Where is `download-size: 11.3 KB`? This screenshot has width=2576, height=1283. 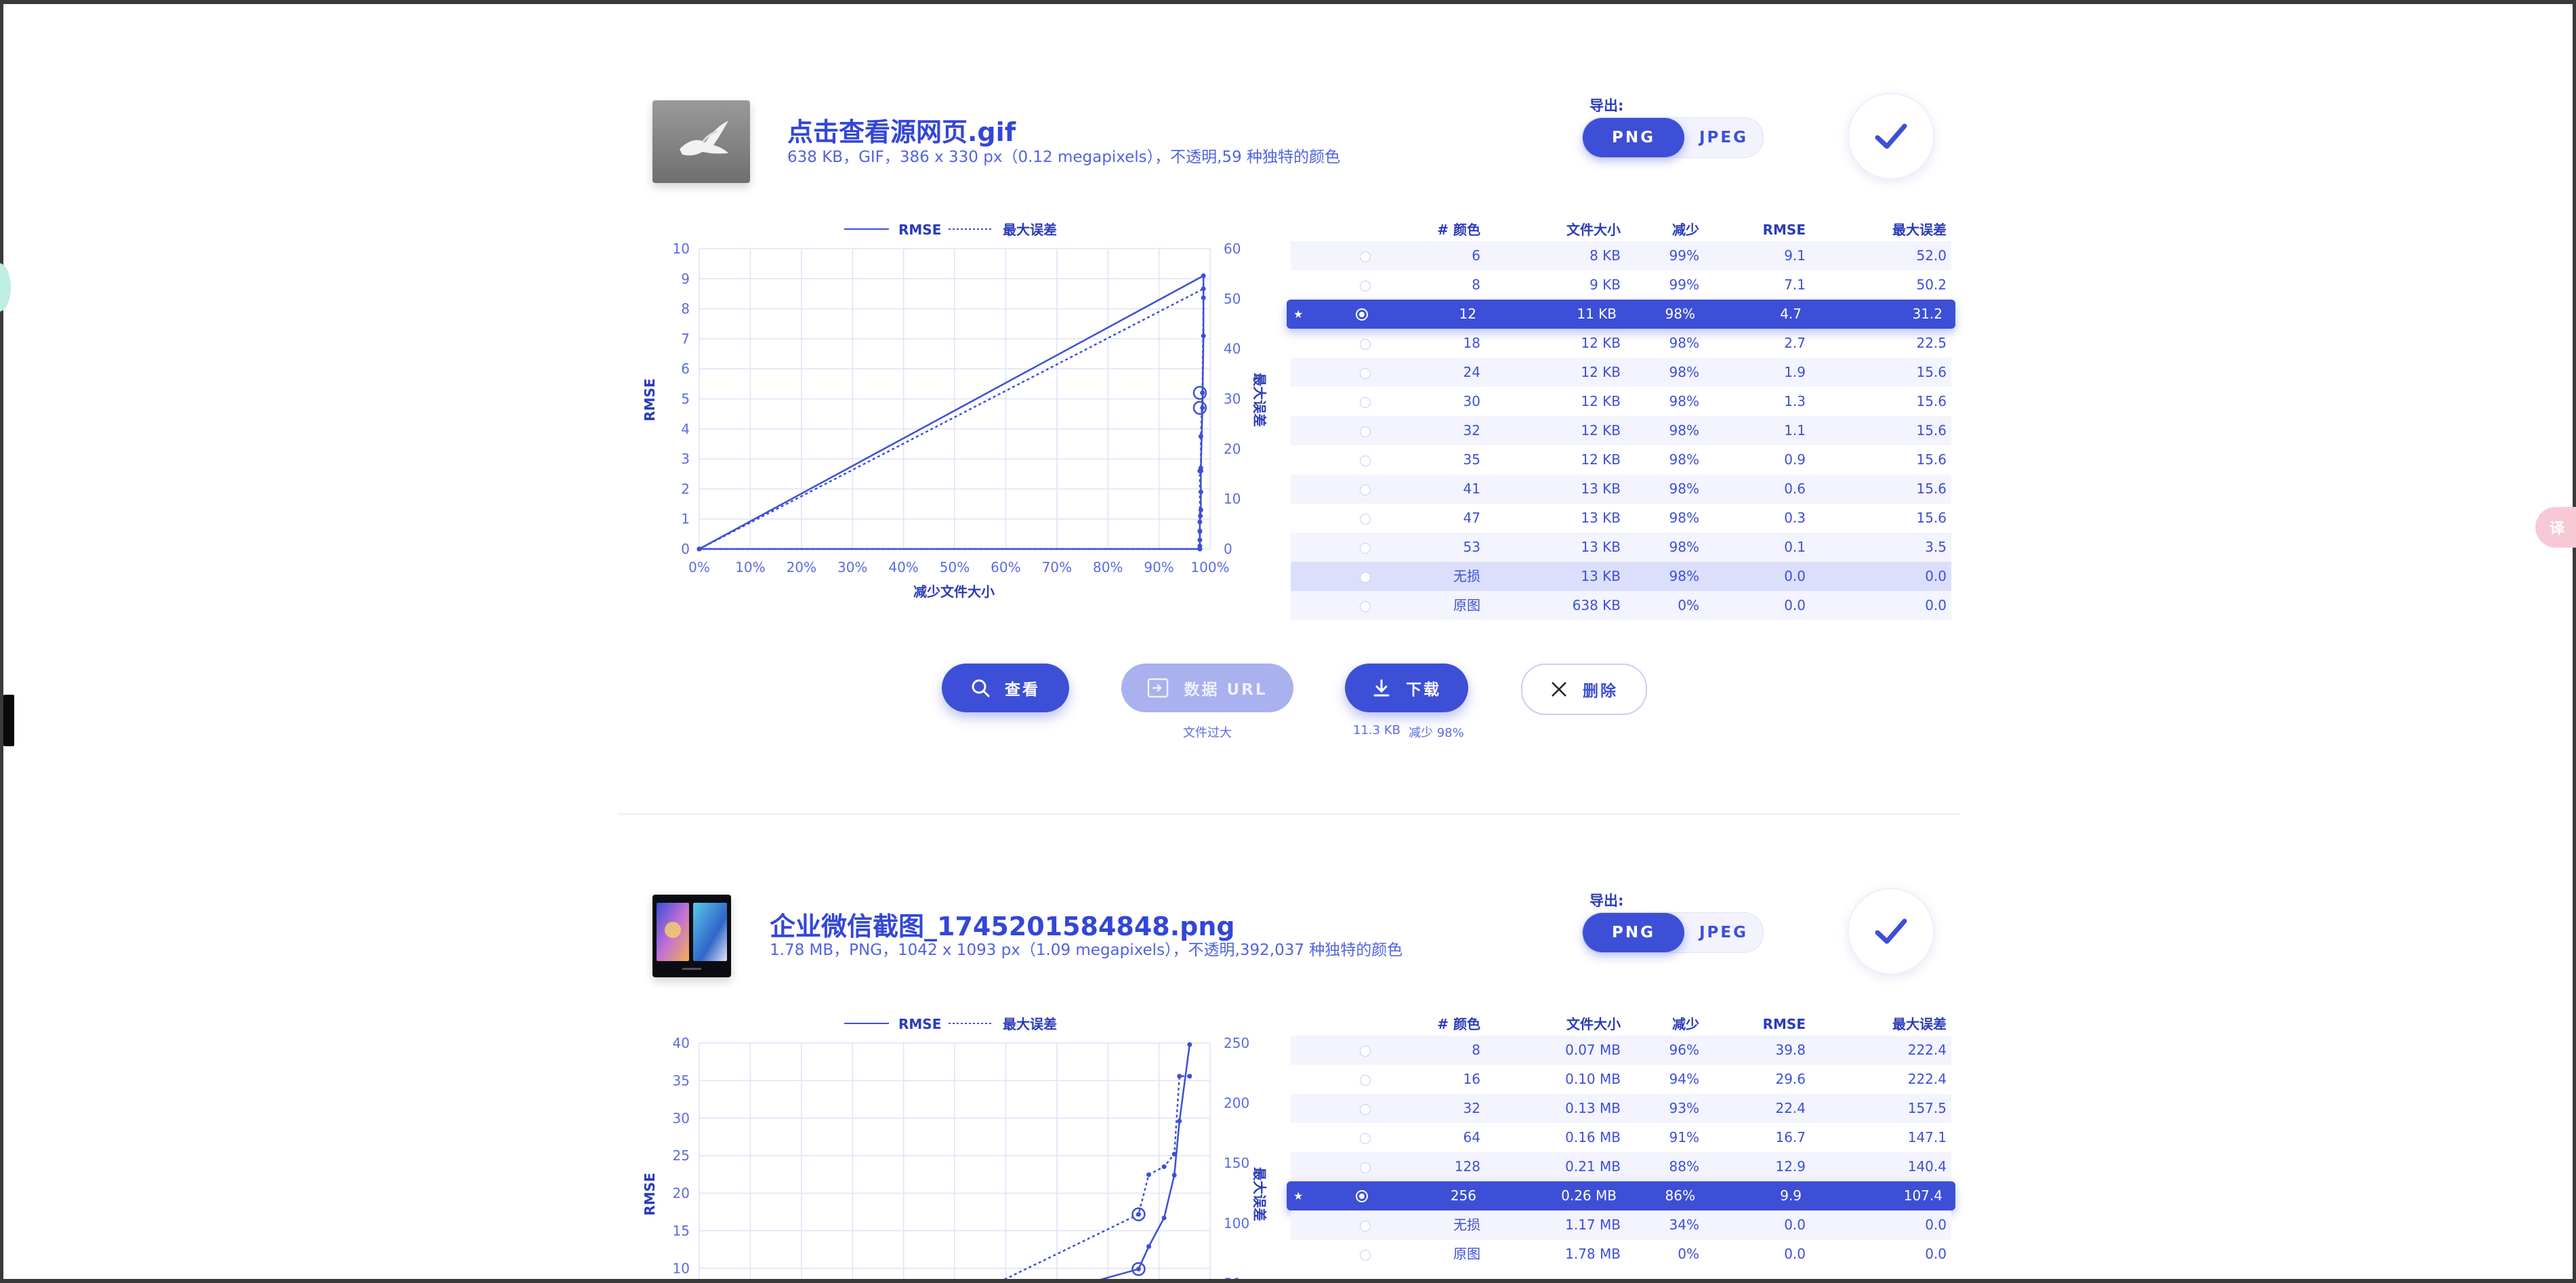 download-size: 11.3 KB is located at coordinates (1376, 730).